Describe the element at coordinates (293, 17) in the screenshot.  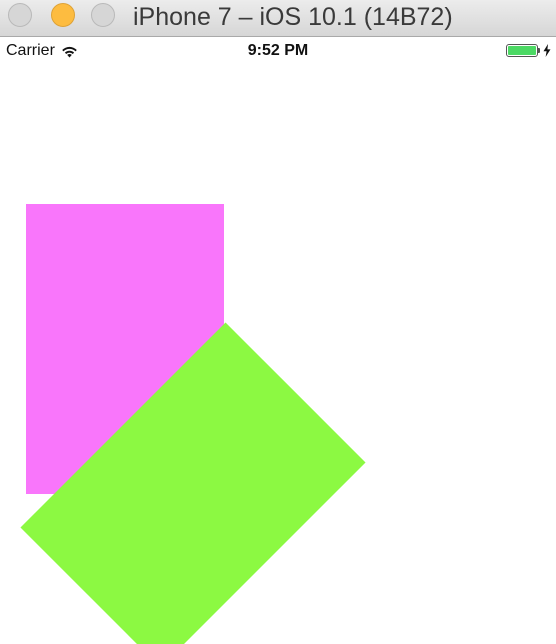
I see `window-title: iPhone 7 – iOS 10.1 (14B72)` at that location.